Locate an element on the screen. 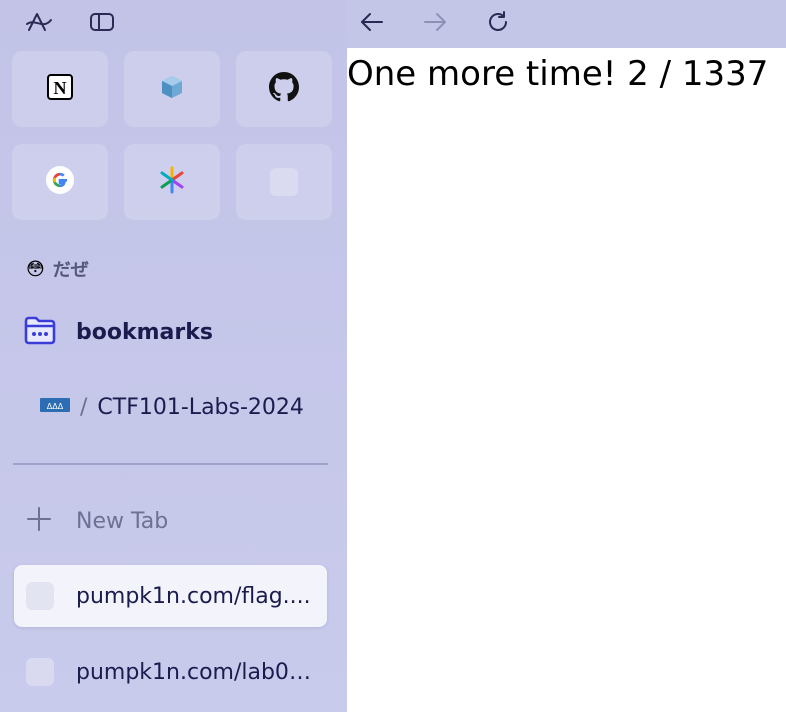 Image resolution: width=786 pixels, height=712 pixels. breadcrumb-label: CTF101-Labs-2024 is located at coordinates (200, 407).